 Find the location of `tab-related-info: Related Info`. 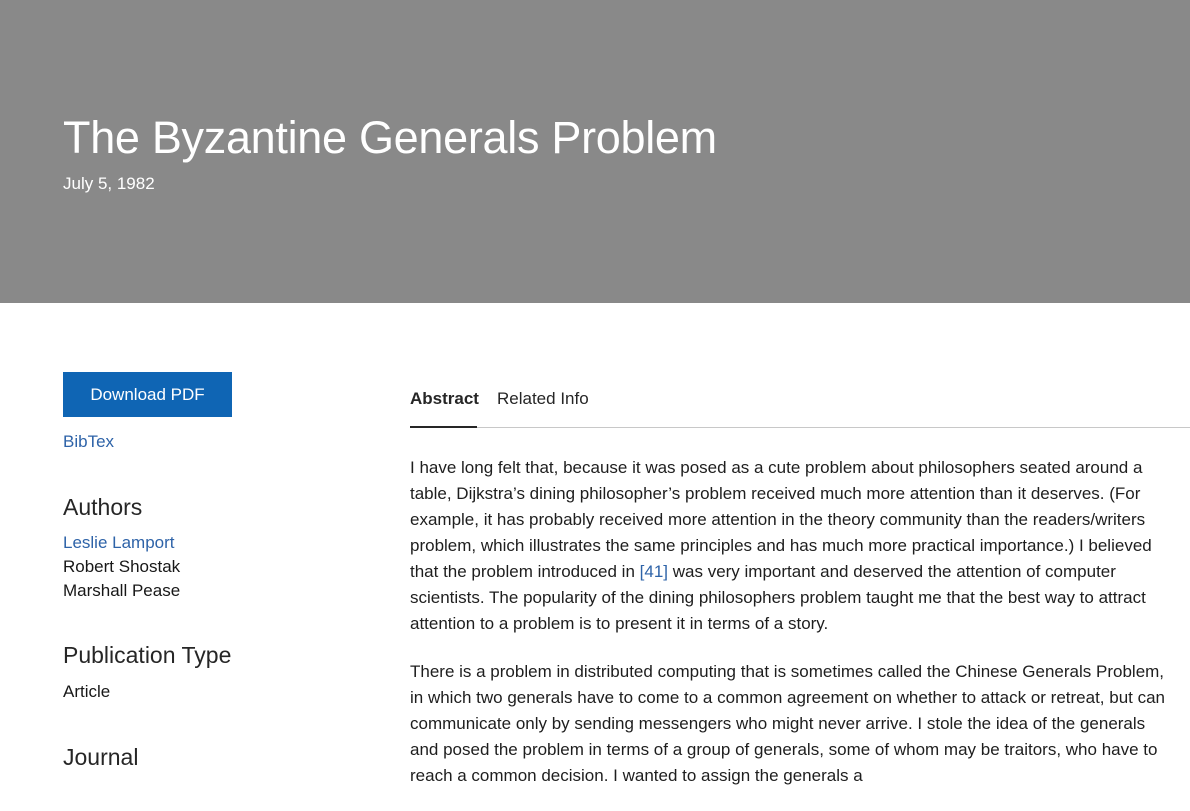

tab-related-info: Related Info is located at coordinates (543, 399).